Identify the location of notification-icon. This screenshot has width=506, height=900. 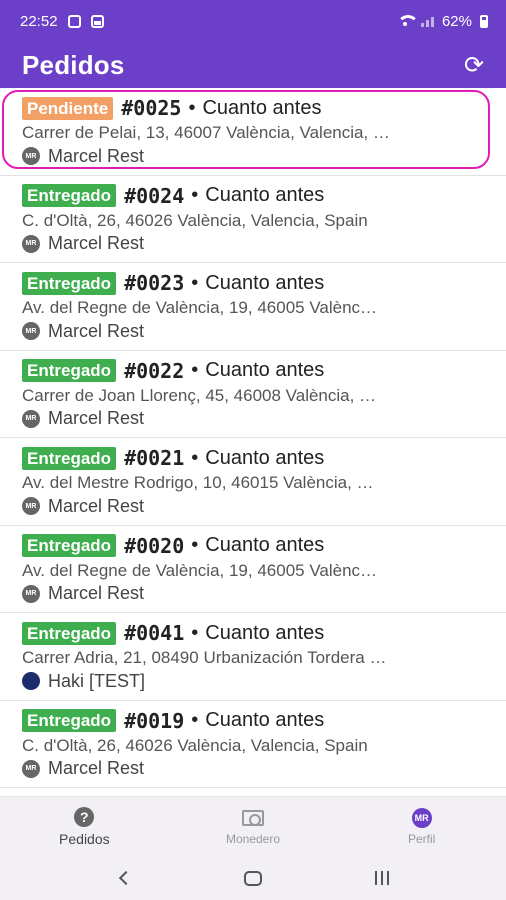
(74, 21).